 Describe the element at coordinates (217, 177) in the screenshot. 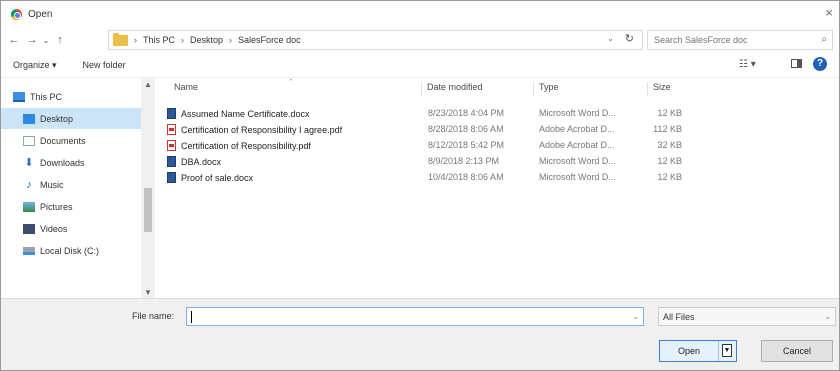

I see `file-name: Proof of sale.docx` at that location.